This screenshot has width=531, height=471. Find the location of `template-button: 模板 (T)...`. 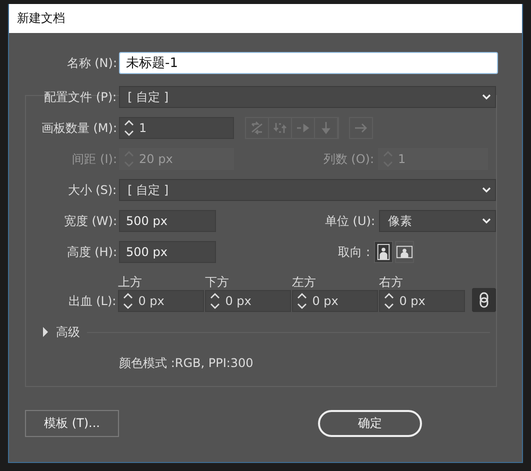

template-button: 模板 (T)... is located at coordinates (72, 423).